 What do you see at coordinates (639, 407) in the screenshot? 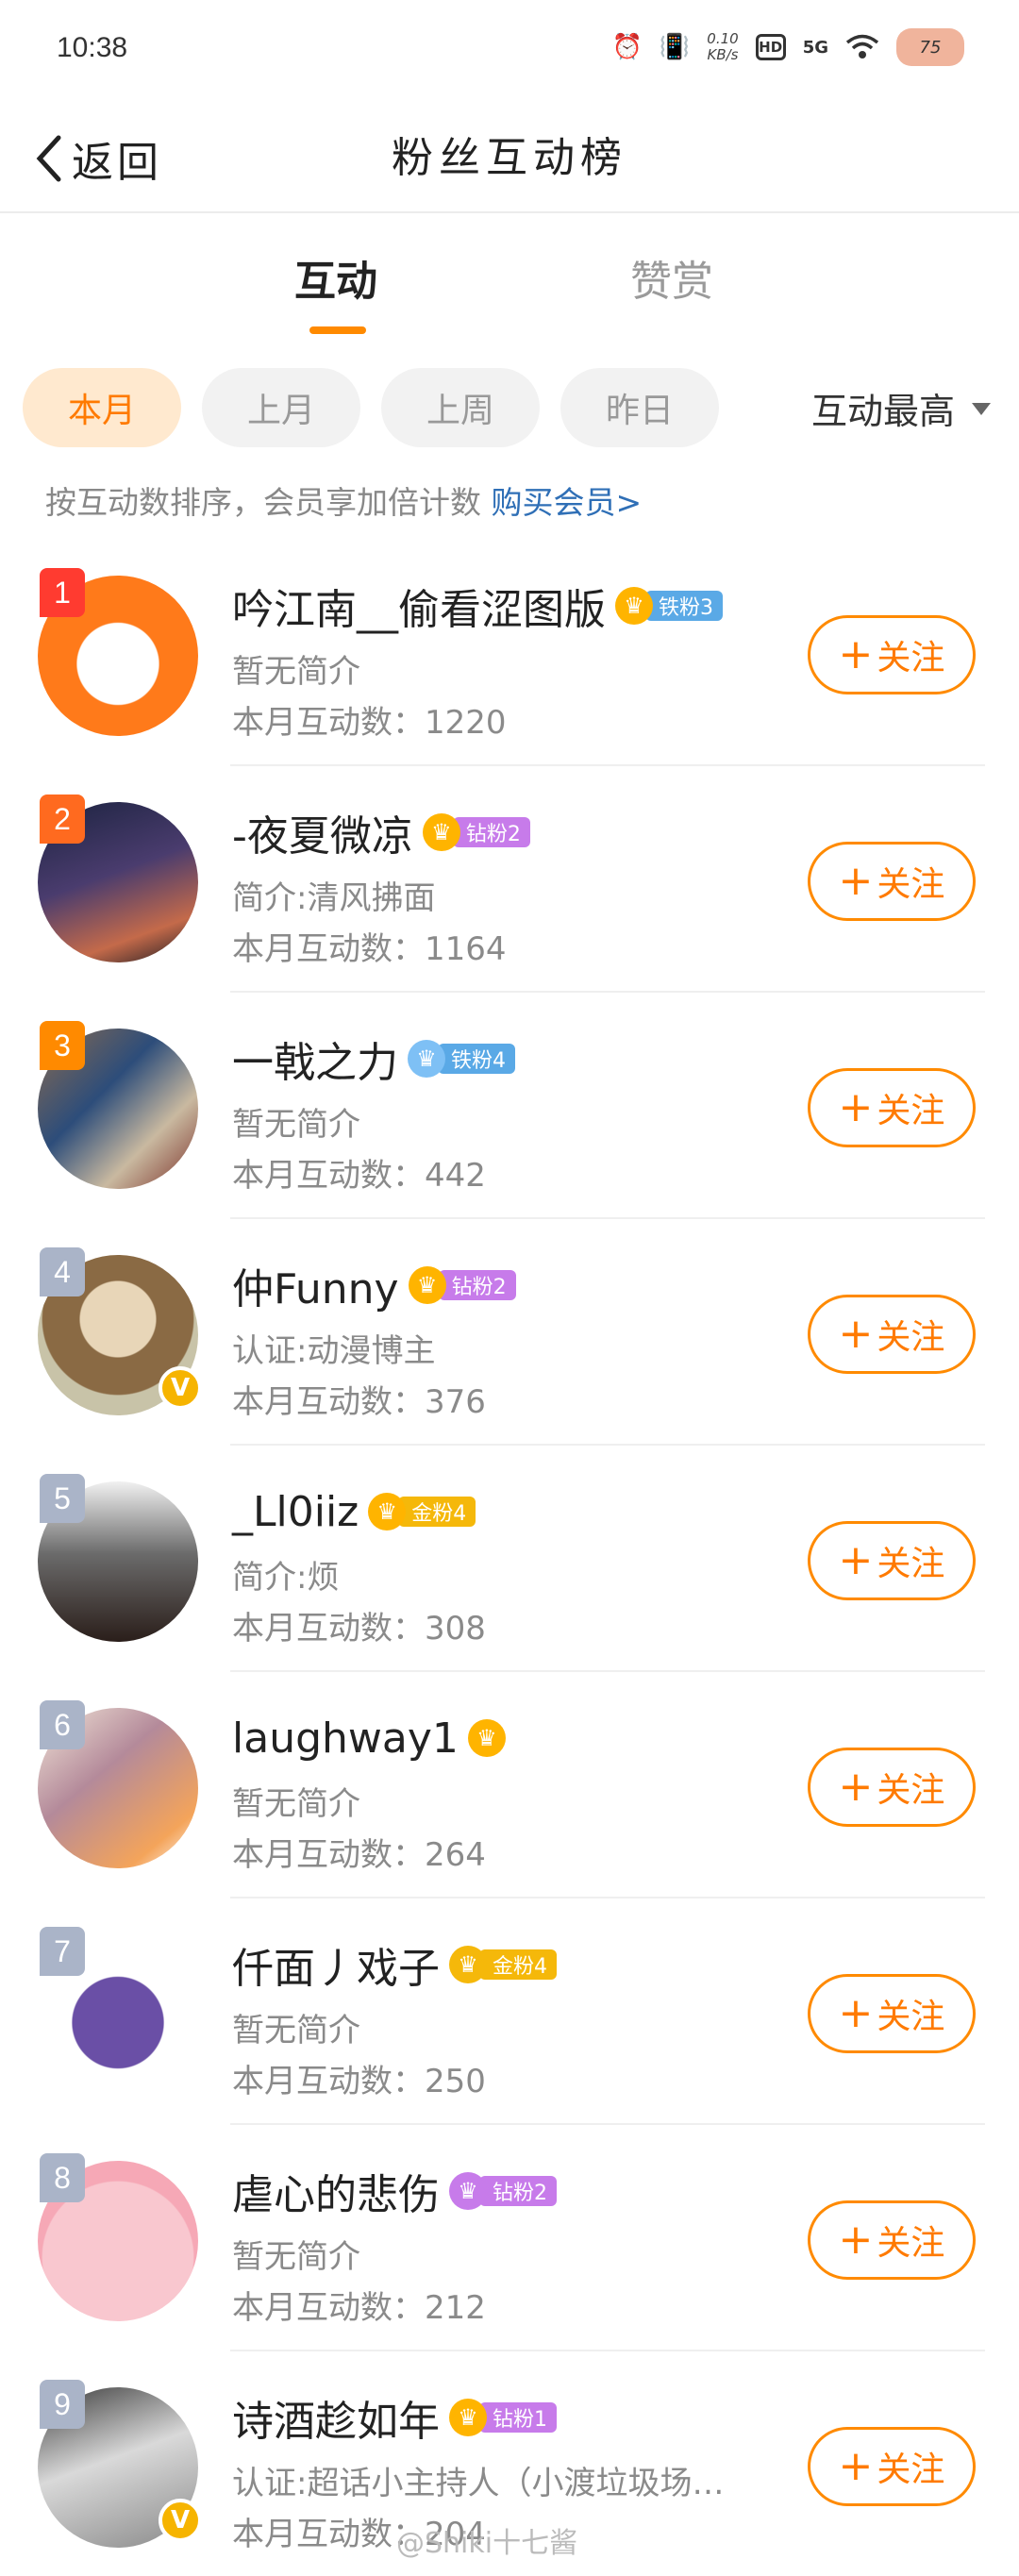
I see `filter-yesterday: 昨日` at bounding box center [639, 407].